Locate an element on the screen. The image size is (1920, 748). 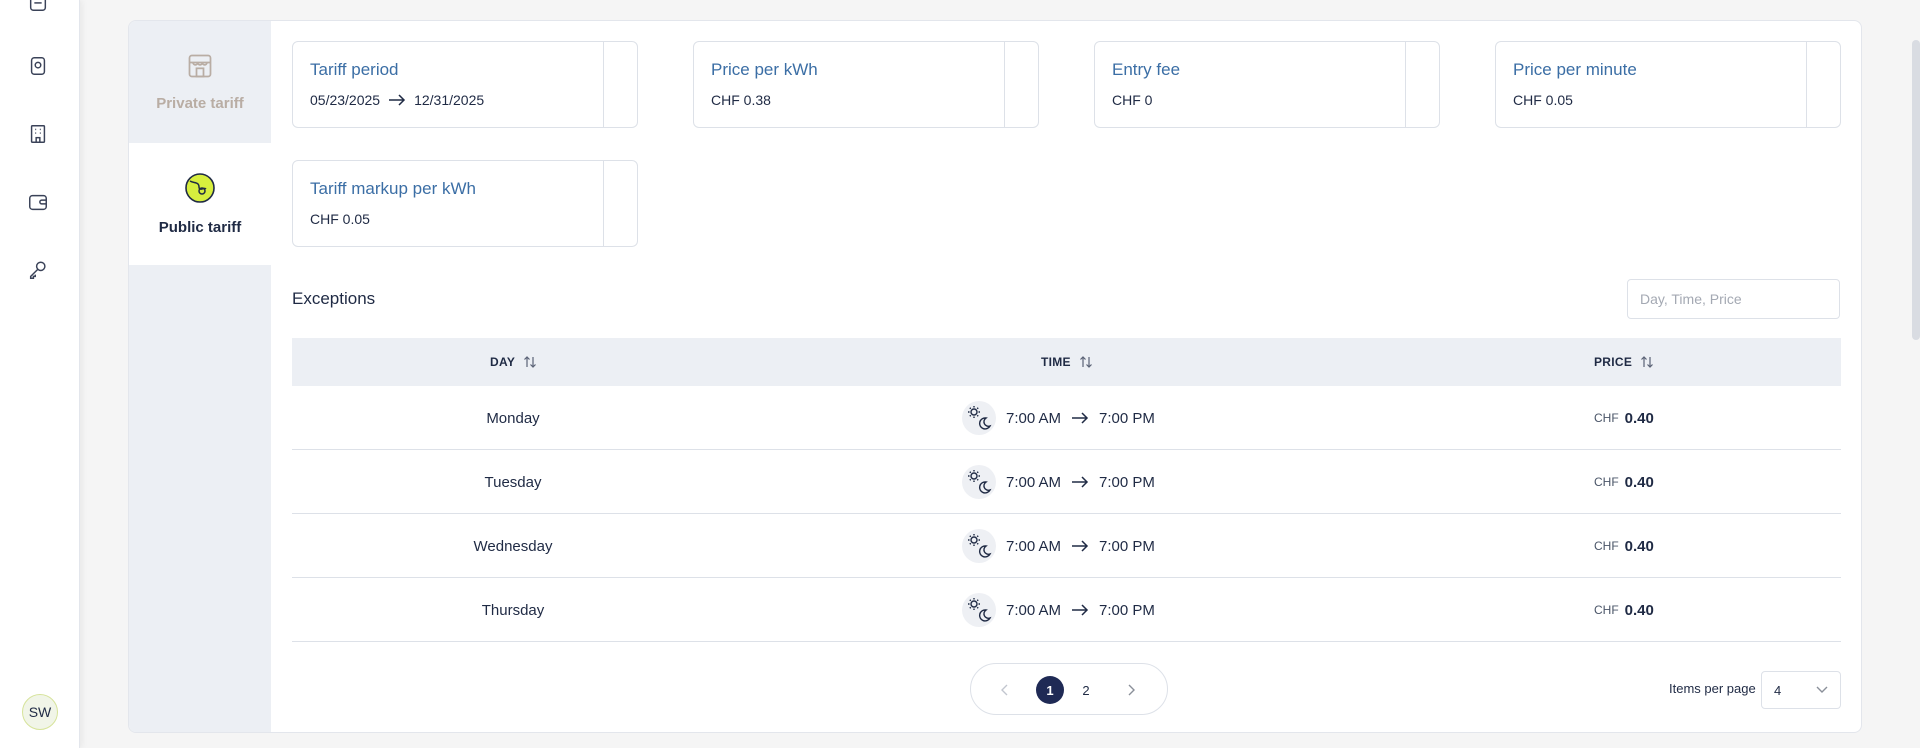
exceptions-title: Exceptions is located at coordinates (334, 298).